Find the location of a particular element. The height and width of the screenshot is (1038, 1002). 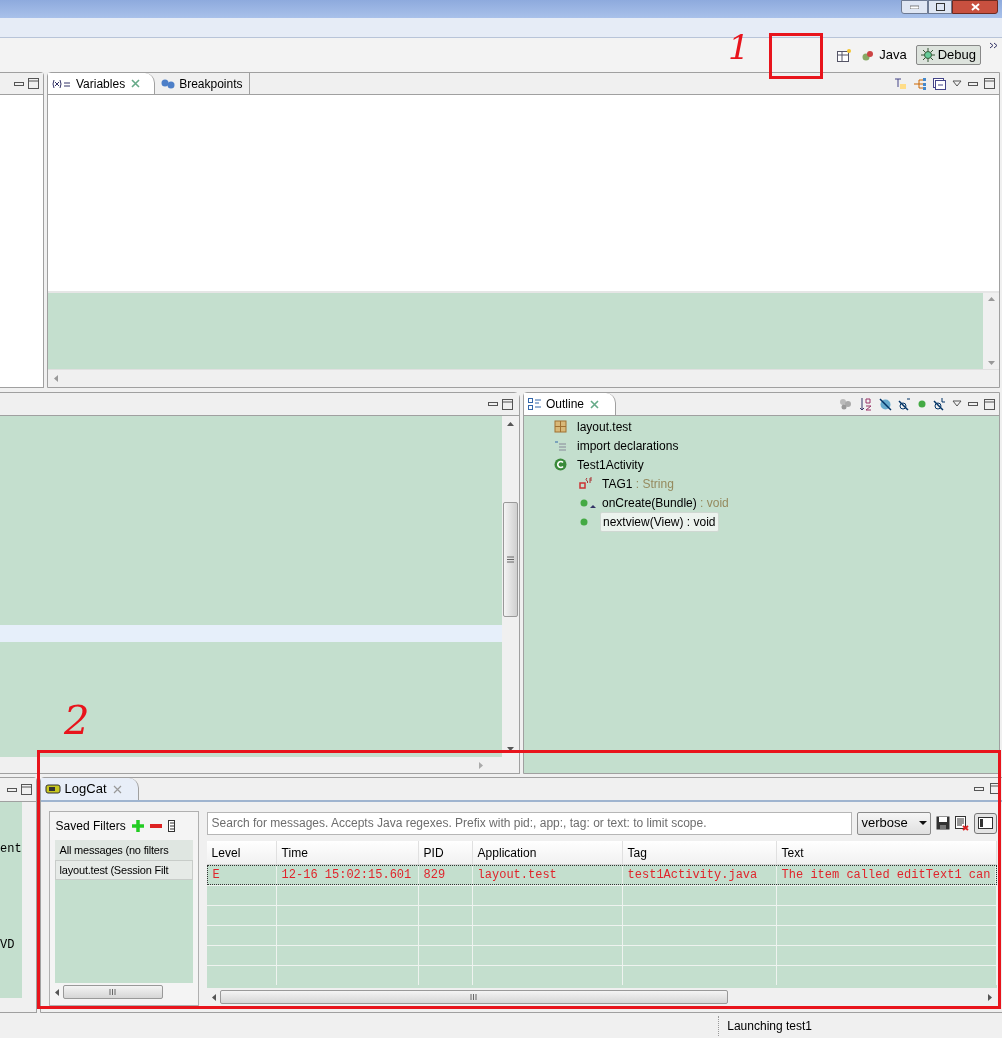

search-field: Search for messages. Accepts Java regexes. Prefix with pid:, app:, tag: or text: to limit scope. is located at coordinates (529, 823).